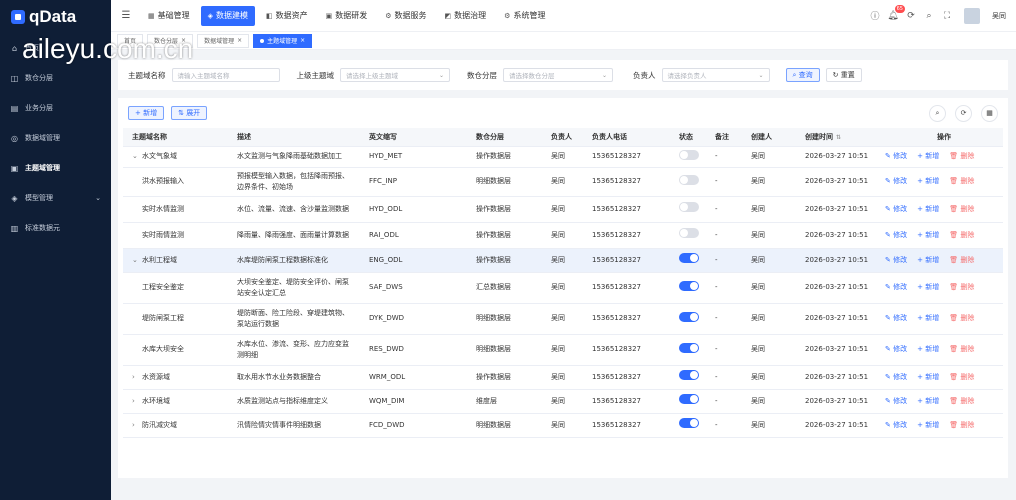 This screenshot has height=500, width=1016. What do you see at coordinates (287, 16) in the screenshot?
I see `top-nav-item: ◧ 数据资产` at bounding box center [287, 16].